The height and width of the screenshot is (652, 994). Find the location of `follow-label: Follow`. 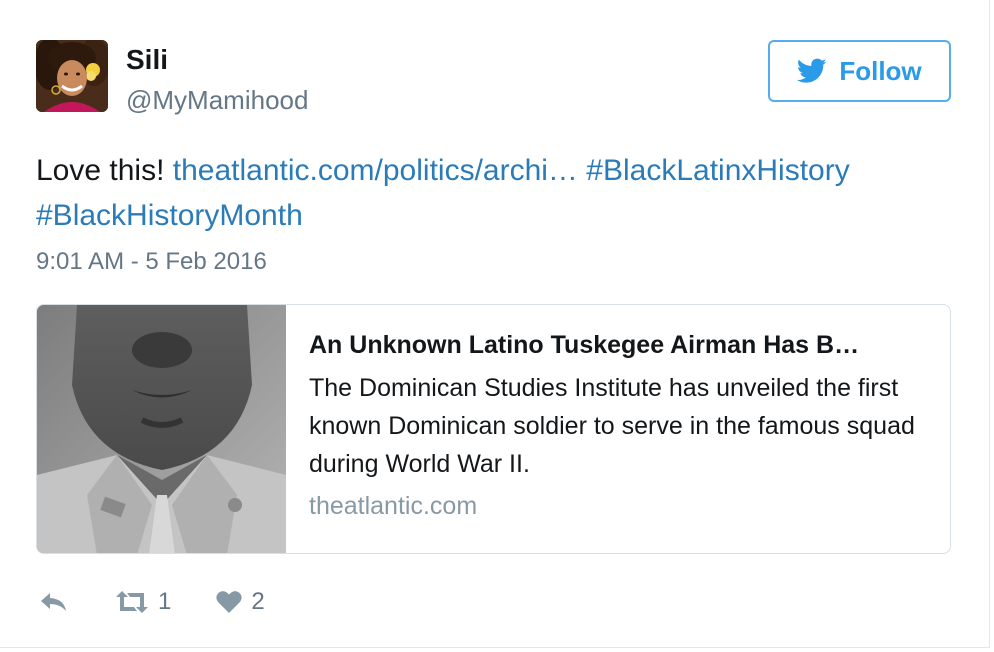

follow-label: Follow is located at coordinates (880, 70).